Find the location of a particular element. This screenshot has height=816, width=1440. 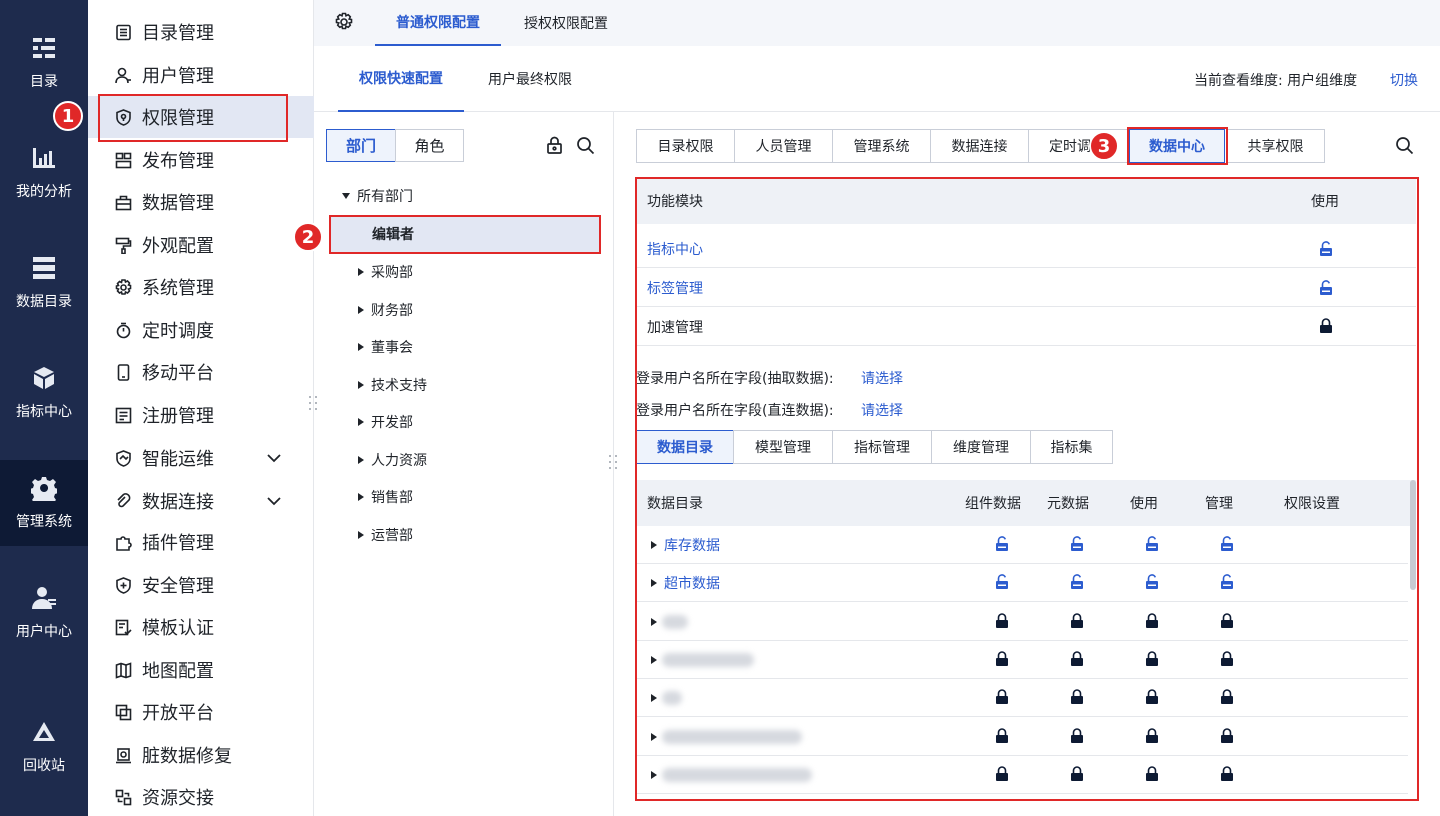

rail-item-recycle: 回收站 is located at coordinates (44, 747).